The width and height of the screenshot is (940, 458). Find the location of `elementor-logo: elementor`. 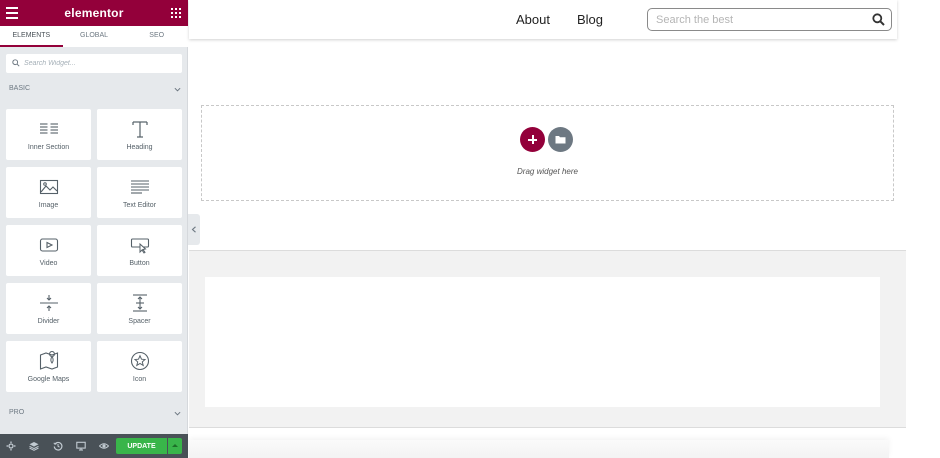

elementor-logo: elementor is located at coordinates (94, 13).